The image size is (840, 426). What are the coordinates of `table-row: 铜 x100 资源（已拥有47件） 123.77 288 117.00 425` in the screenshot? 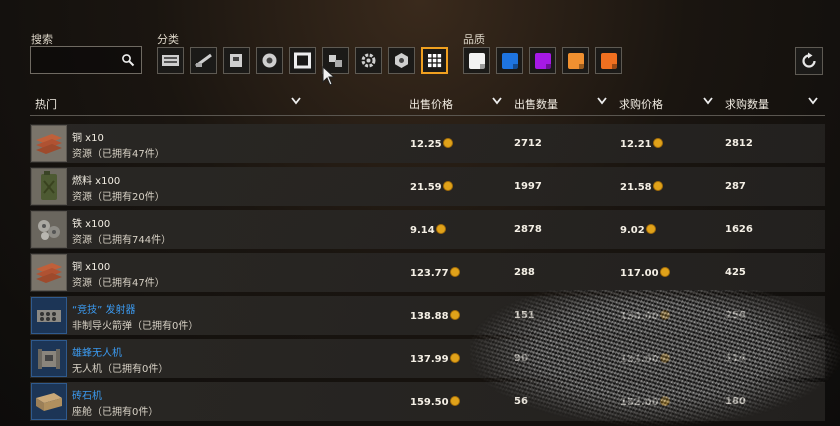 It's located at (427, 272).